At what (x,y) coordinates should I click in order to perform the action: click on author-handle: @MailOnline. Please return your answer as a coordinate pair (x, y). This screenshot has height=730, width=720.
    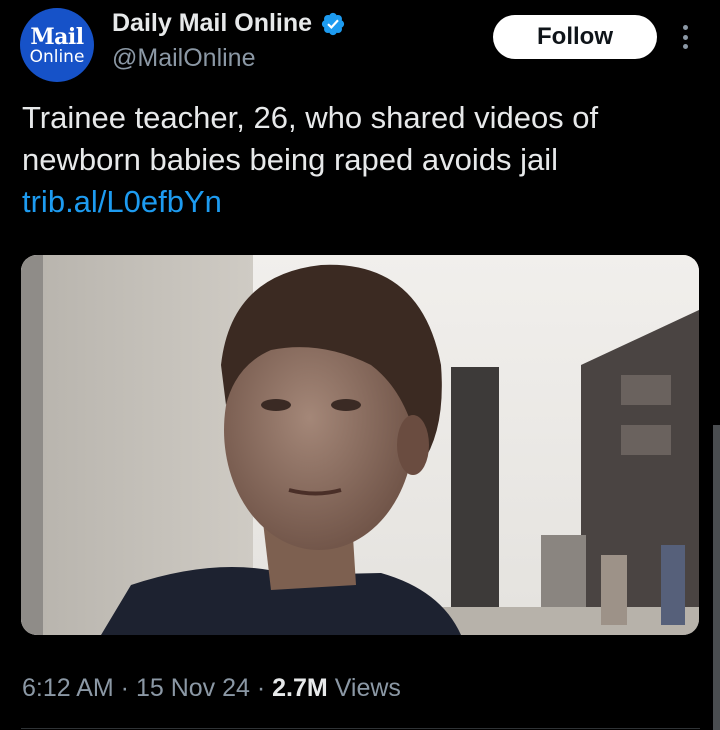
    Looking at the image, I should click on (183, 58).